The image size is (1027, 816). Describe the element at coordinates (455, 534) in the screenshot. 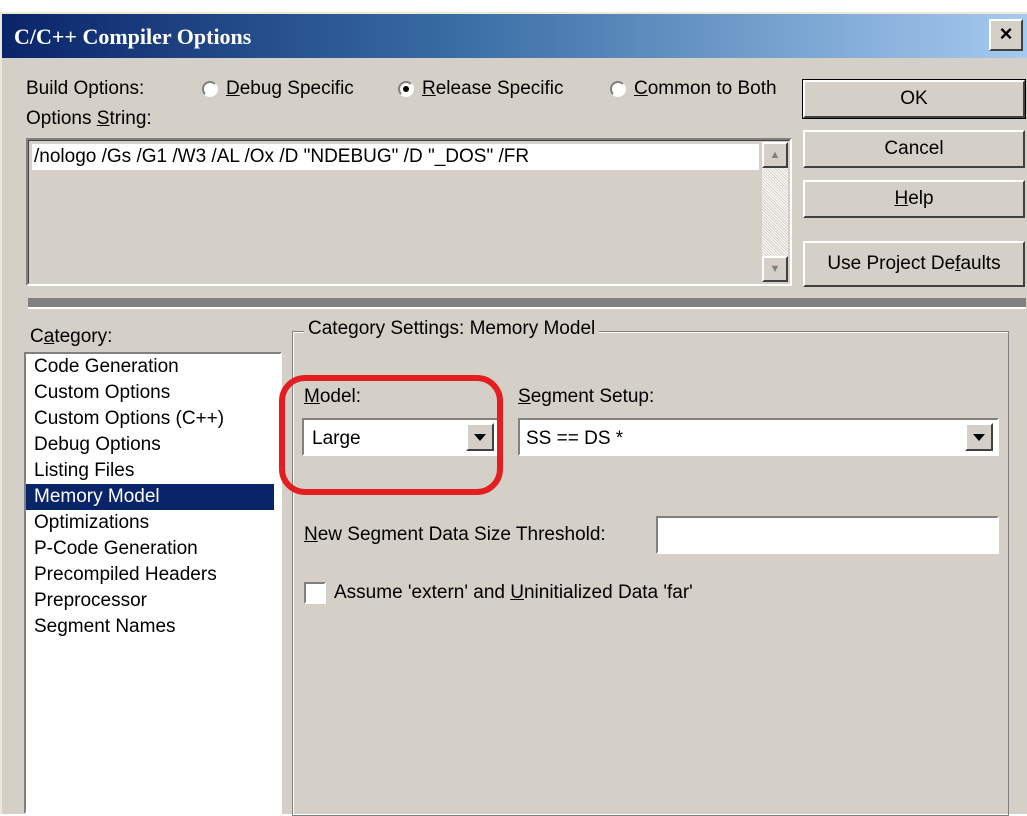

I see `threshold-label: New Segment Data Size Threshold:` at that location.